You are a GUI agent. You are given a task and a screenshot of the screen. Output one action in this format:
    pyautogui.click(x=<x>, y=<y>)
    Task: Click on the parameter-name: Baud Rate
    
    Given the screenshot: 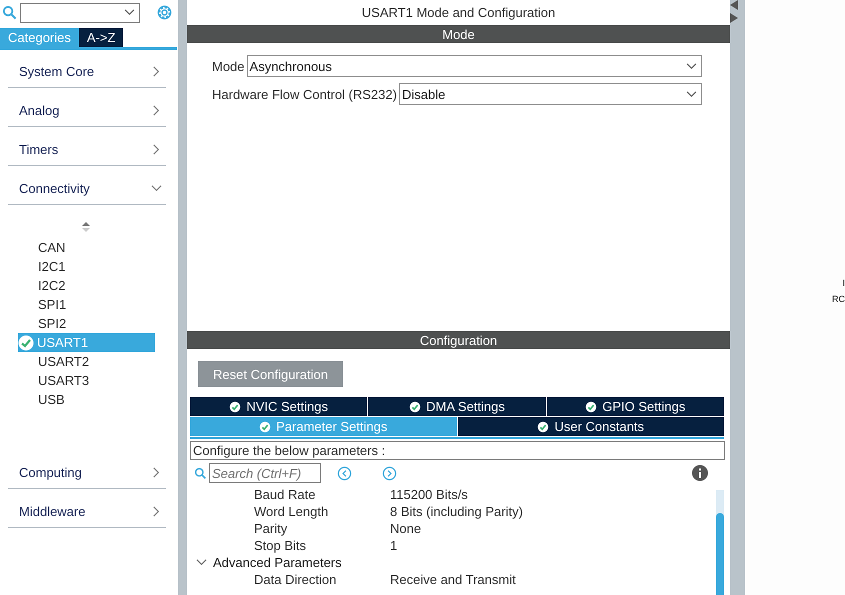 What is the action you would take?
    pyautogui.click(x=284, y=494)
    